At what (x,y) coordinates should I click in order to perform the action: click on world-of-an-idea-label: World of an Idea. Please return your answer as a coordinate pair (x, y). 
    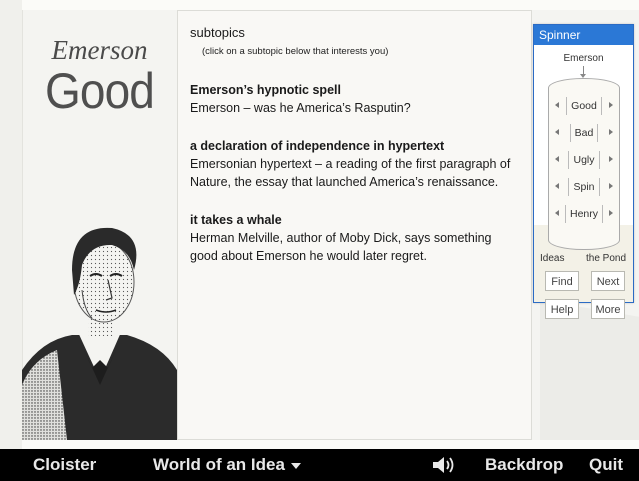
    Looking at the image, I should click on (219, 464).